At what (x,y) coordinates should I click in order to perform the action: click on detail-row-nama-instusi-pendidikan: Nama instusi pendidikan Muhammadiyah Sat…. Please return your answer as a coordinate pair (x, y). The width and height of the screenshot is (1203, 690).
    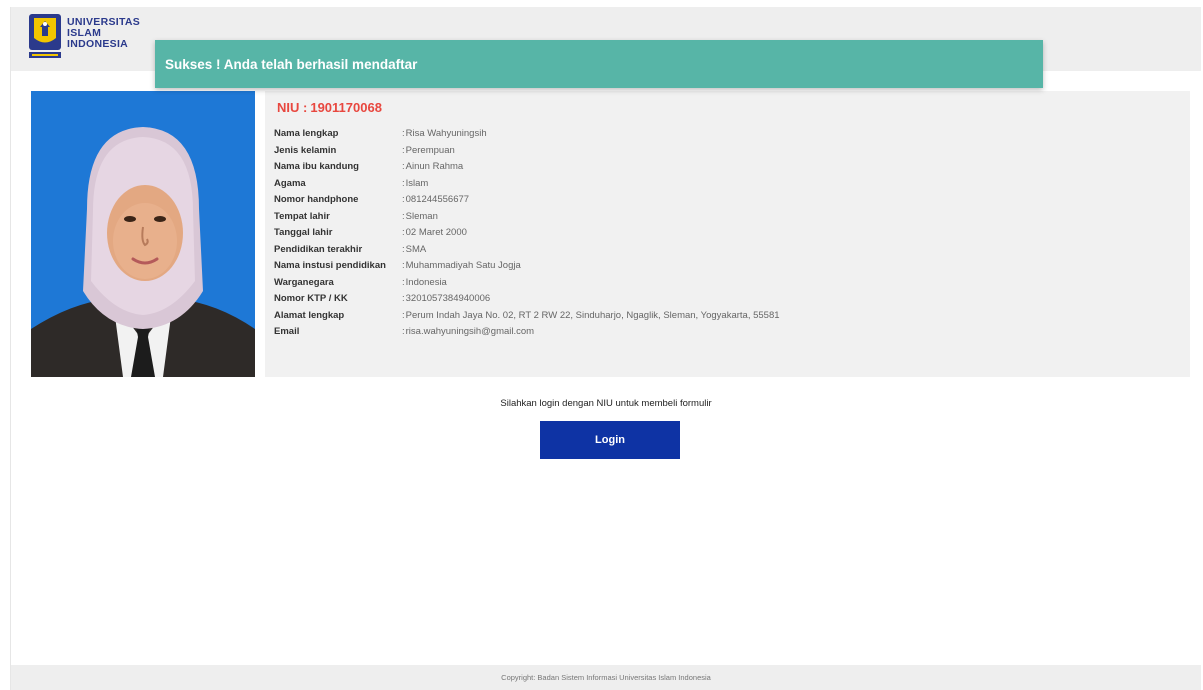
    Looking at the image, I should click on (527, 266).